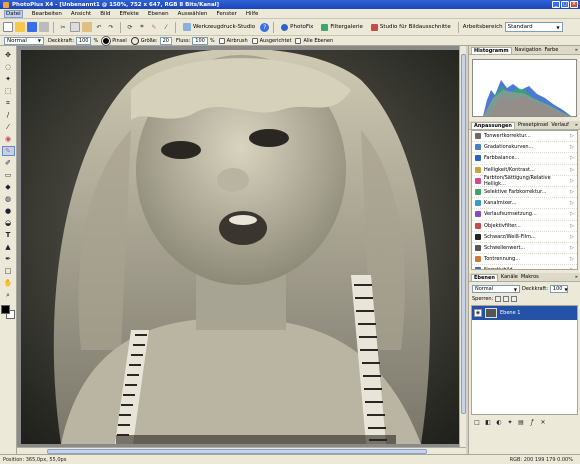 Image resolution: width=580 pixels, height=464 pixels. I want to click on cut-icon: ✂, so click(63, 27).